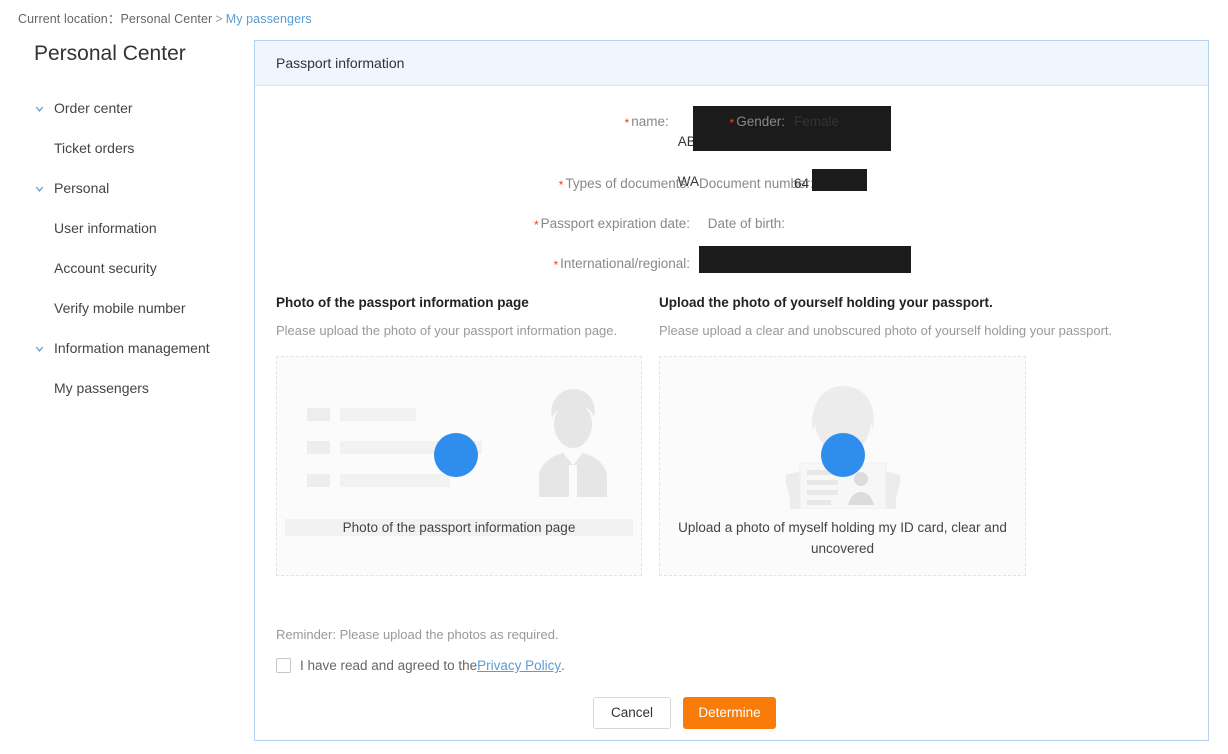 This screenshot has height=754, width=1228. What do you see at coordinates (340, 63) in the screenshot?
I see `page-title: Passport information` at bounding box center [340, 63].